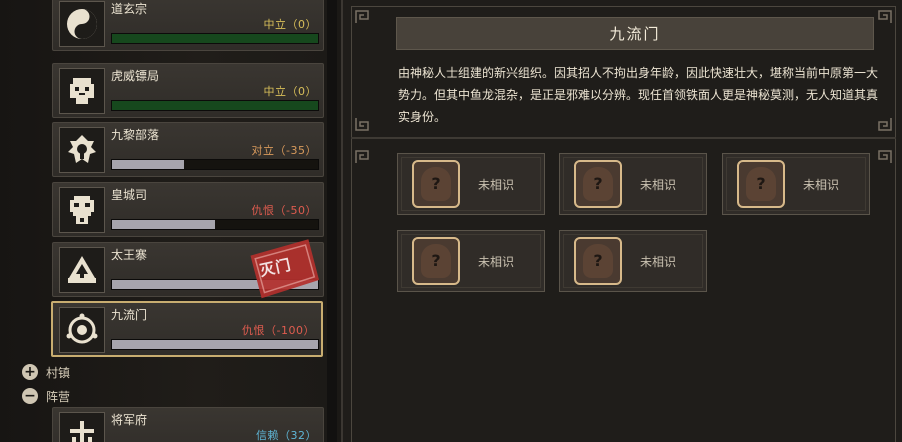 The image size is (902, 442). Describe the element at coordinates (188, 209) in the screenshot. I see `faction-item-huangchengsi: 皇城司 仇恨（-50）` at that location.